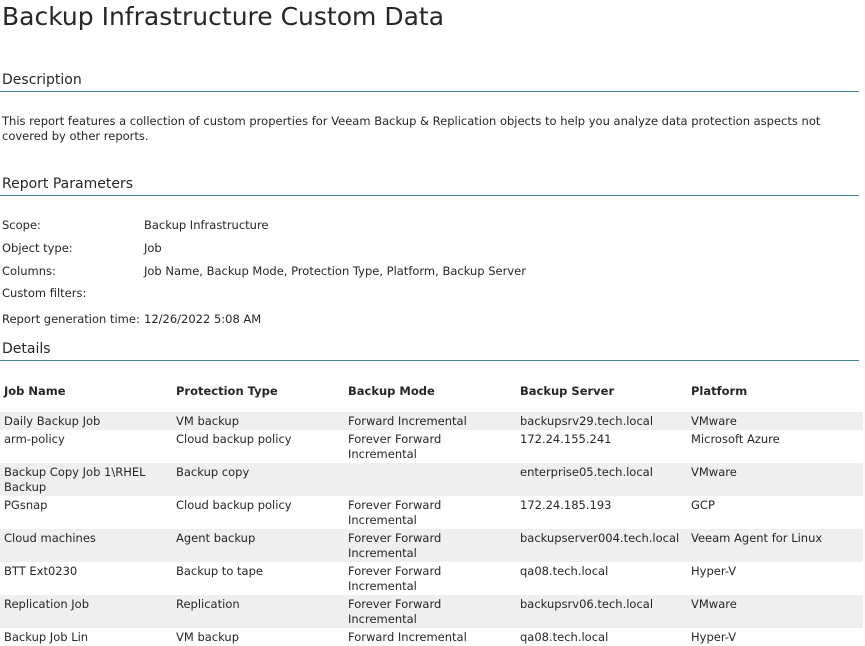  I want to click on column-header-platform: Platform, so click(775, 391).